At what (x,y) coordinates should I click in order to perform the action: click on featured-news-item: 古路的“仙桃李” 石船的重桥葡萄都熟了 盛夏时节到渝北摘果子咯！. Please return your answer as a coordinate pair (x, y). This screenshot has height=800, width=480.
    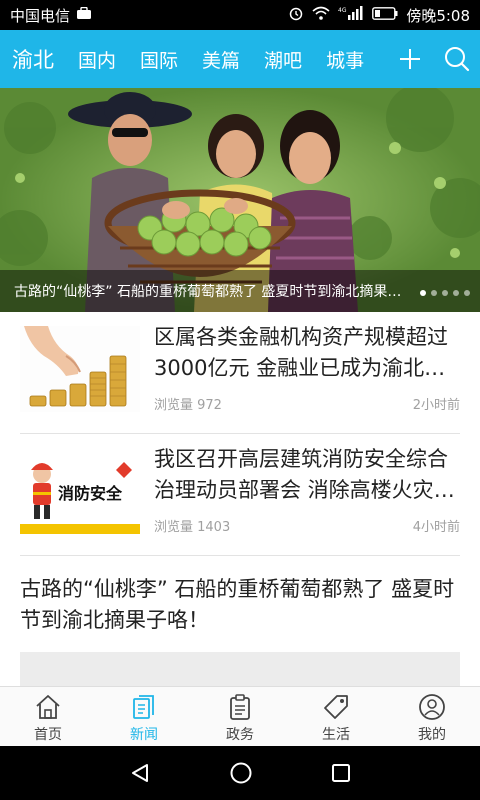
    Looking at the image, I should click on (240, 605).